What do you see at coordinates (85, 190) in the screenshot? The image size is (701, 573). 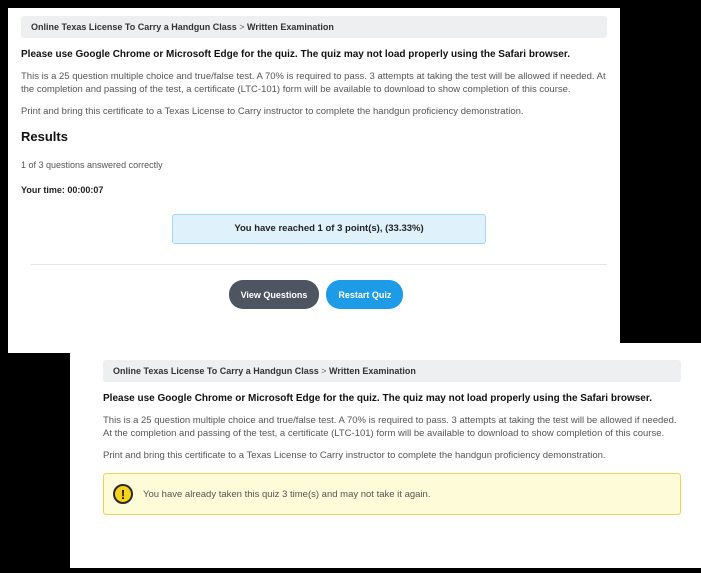 I see `time-value: 00:00:07` at bounding box center [85, 190].